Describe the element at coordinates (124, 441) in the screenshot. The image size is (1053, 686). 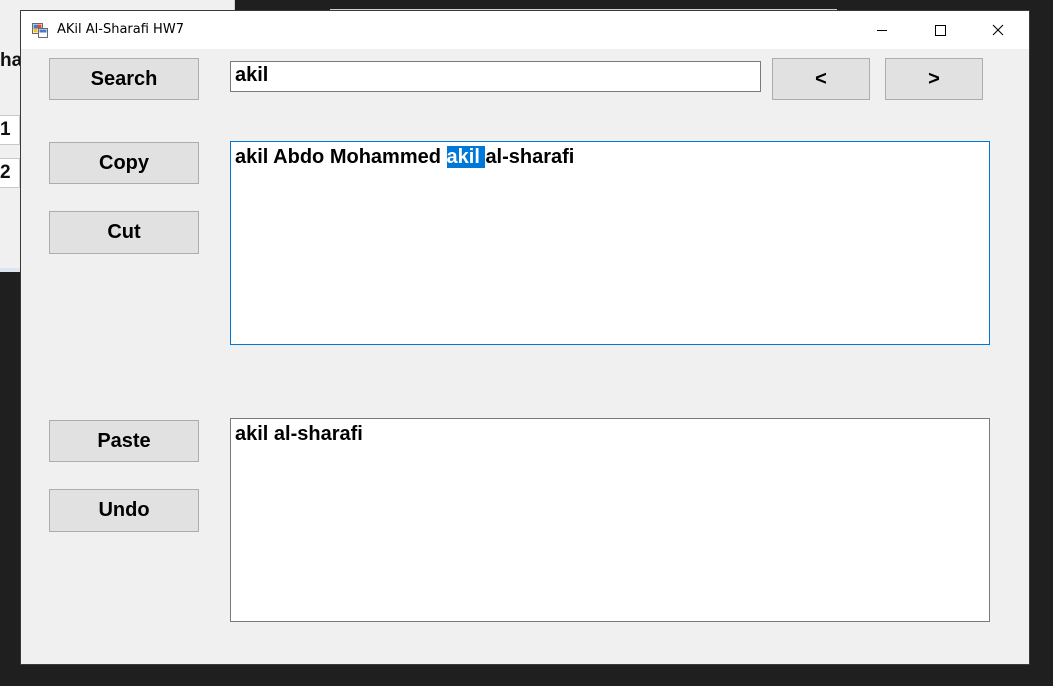
I see `paste-button: Paste` at that location.